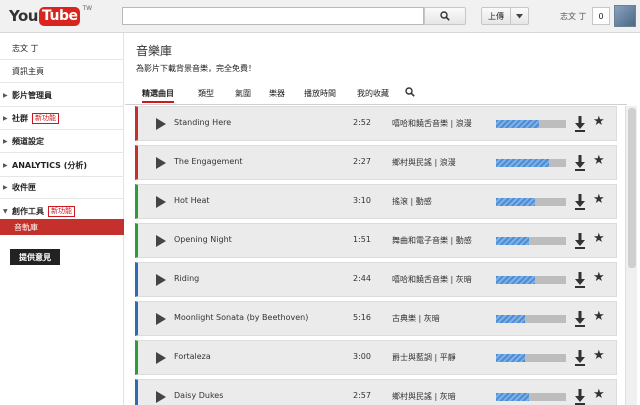 This screenshot has width=640, height=405. What do you see at coordinates (26, 227) in the screenshot?
I see `sidebar-item-label: 音軌庫` at bounding box center [26, 227].